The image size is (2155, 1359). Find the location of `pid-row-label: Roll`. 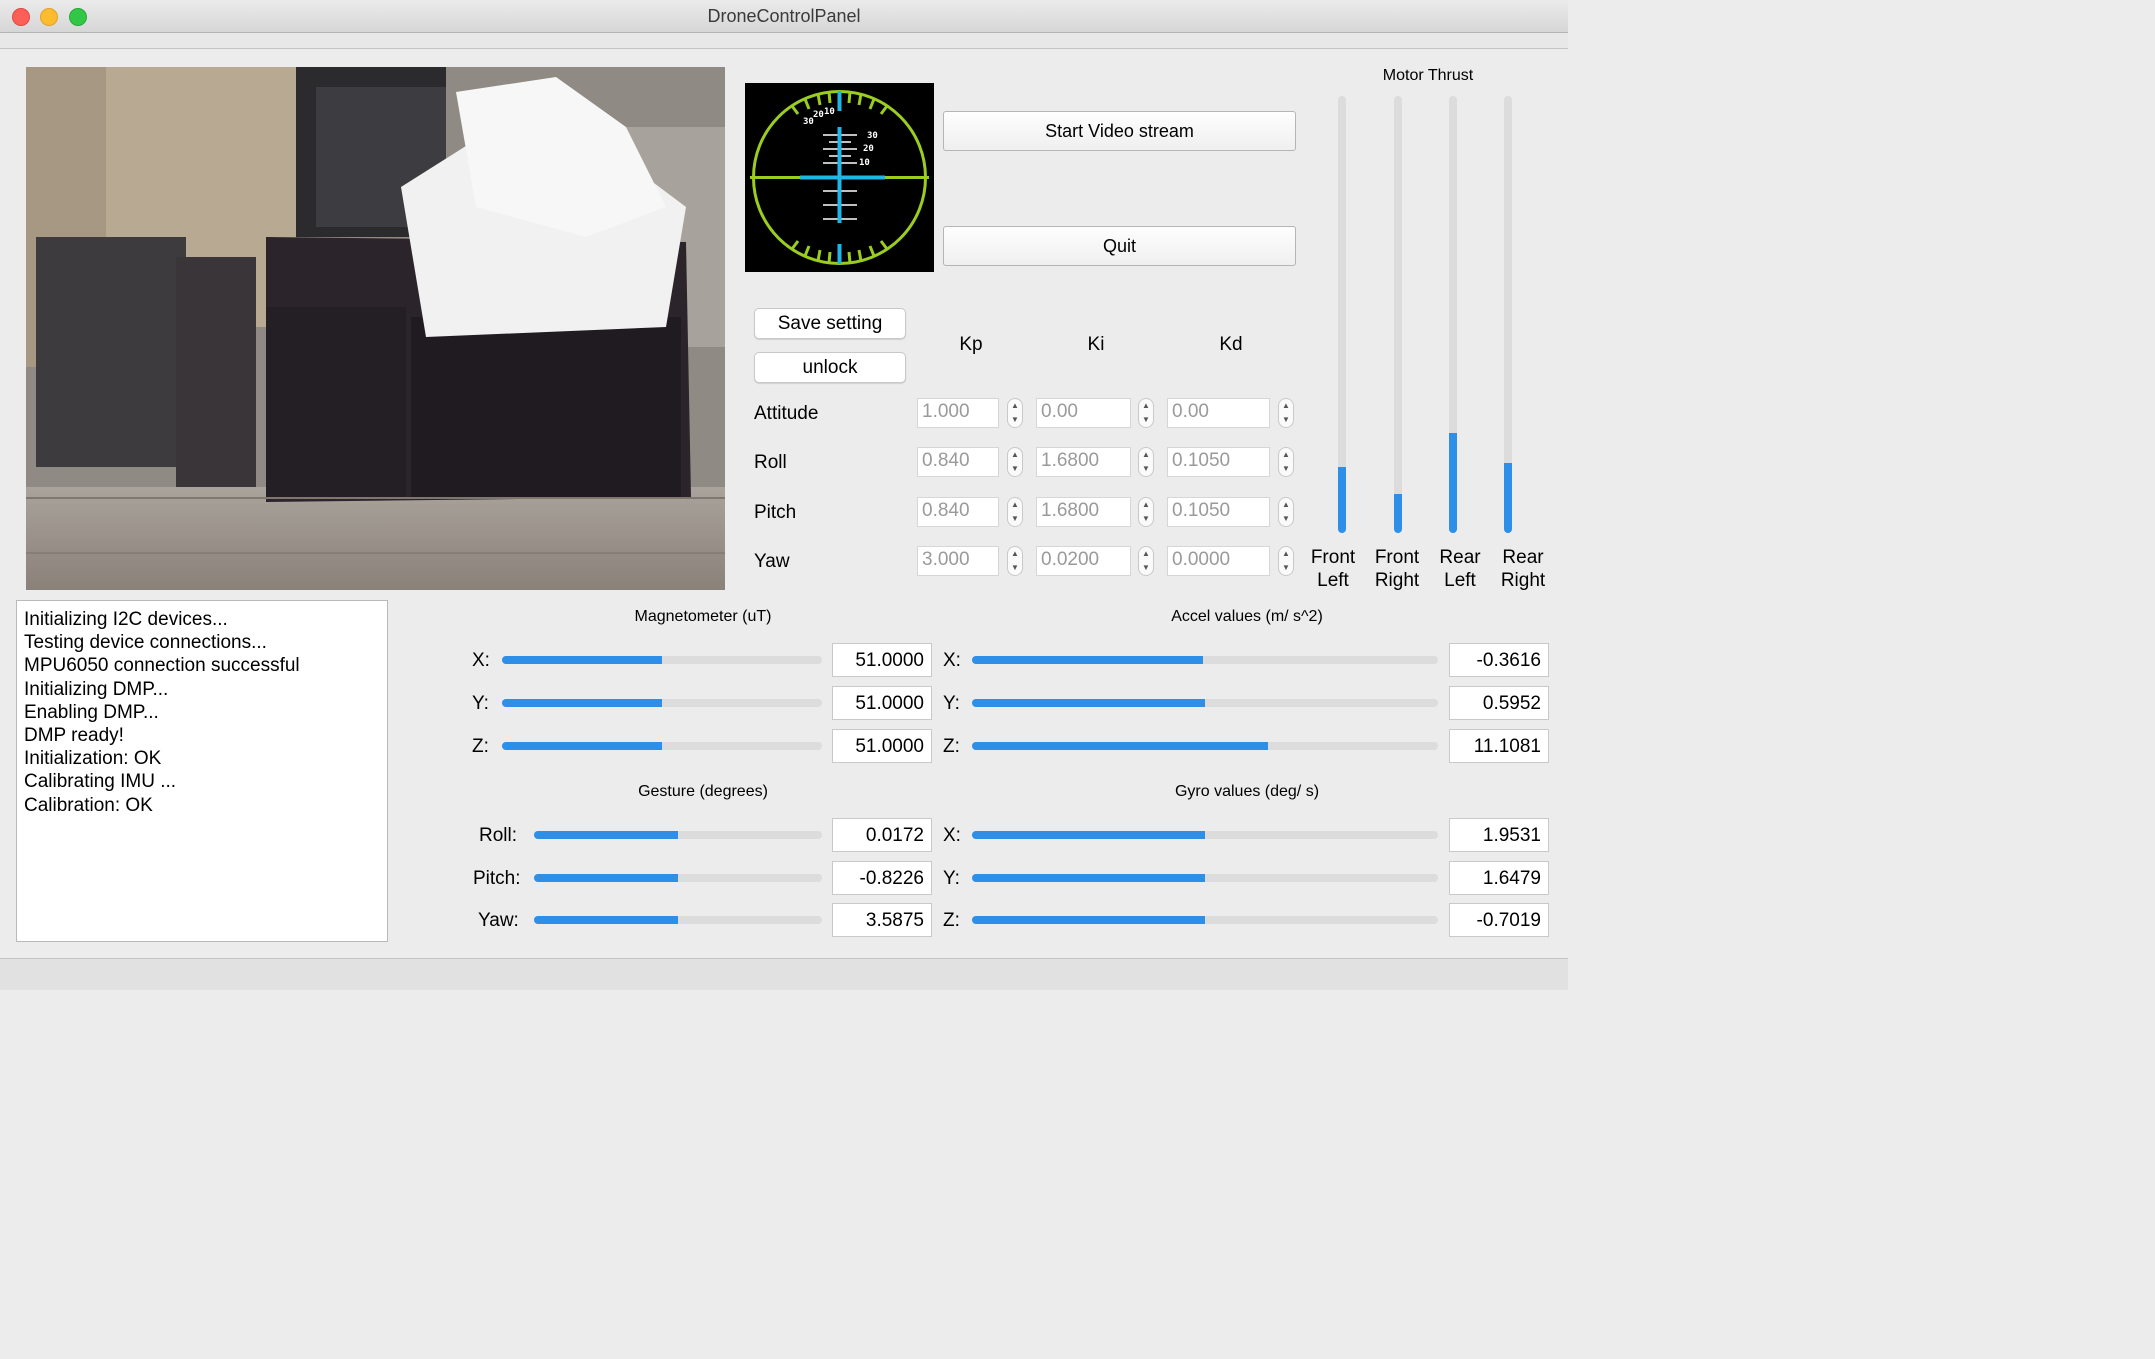

pid-row-label: Roll is located at coordinates (770, 462).